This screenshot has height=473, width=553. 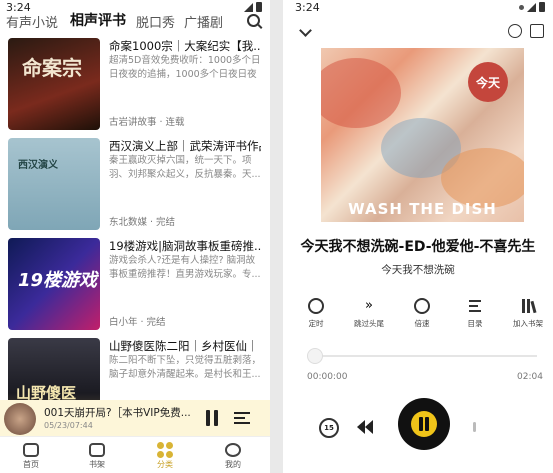 I want to click on skip-intro-button: » 跳过头尾, so click(x=369, y=313).